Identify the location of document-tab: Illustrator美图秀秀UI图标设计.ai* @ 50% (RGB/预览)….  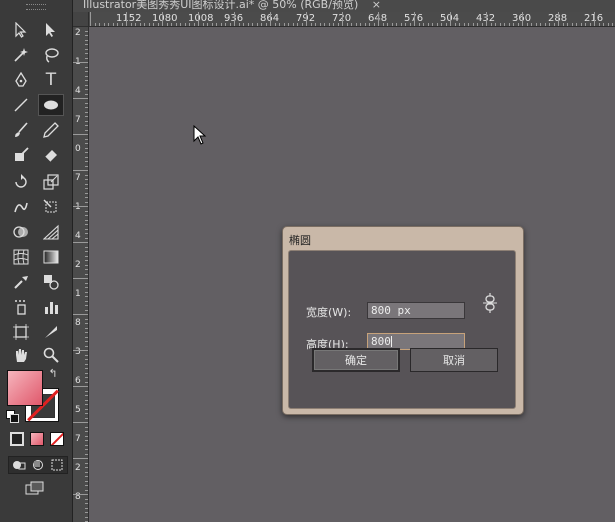
(344, 6).